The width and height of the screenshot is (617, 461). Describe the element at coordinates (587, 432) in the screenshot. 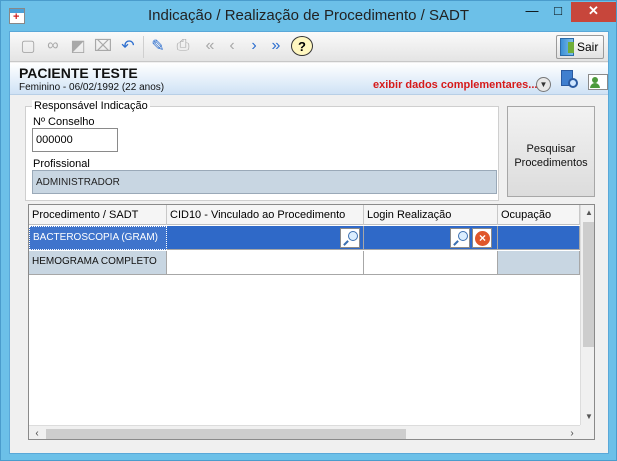

I see `scroll-corner` at that location.